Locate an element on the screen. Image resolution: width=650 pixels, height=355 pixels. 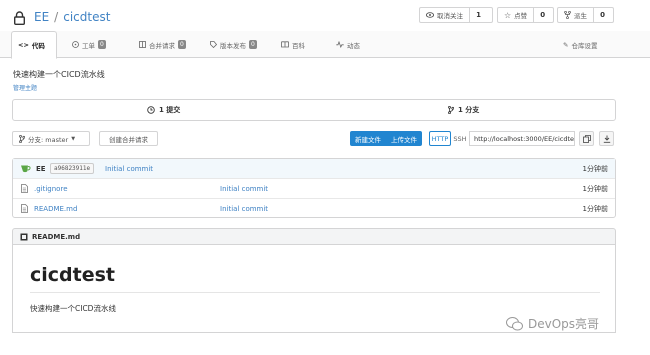
branch-dropdown: 分支: master ▼ is located at coordinates (51, 138).